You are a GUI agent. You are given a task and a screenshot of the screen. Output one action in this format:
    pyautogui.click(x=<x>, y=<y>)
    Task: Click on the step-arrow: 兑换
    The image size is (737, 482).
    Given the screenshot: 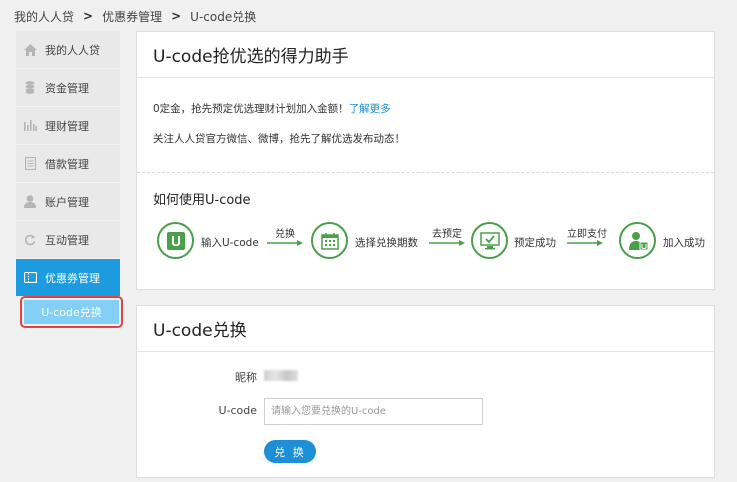 What is the action you would take?
    pyautogui.click(x=285, y=237)
    